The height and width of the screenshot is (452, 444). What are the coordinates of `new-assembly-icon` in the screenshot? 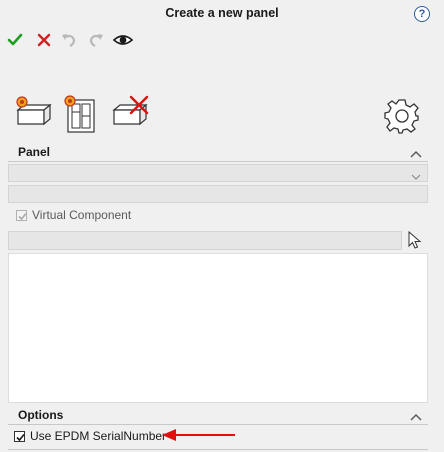 It's located at (81, 115).